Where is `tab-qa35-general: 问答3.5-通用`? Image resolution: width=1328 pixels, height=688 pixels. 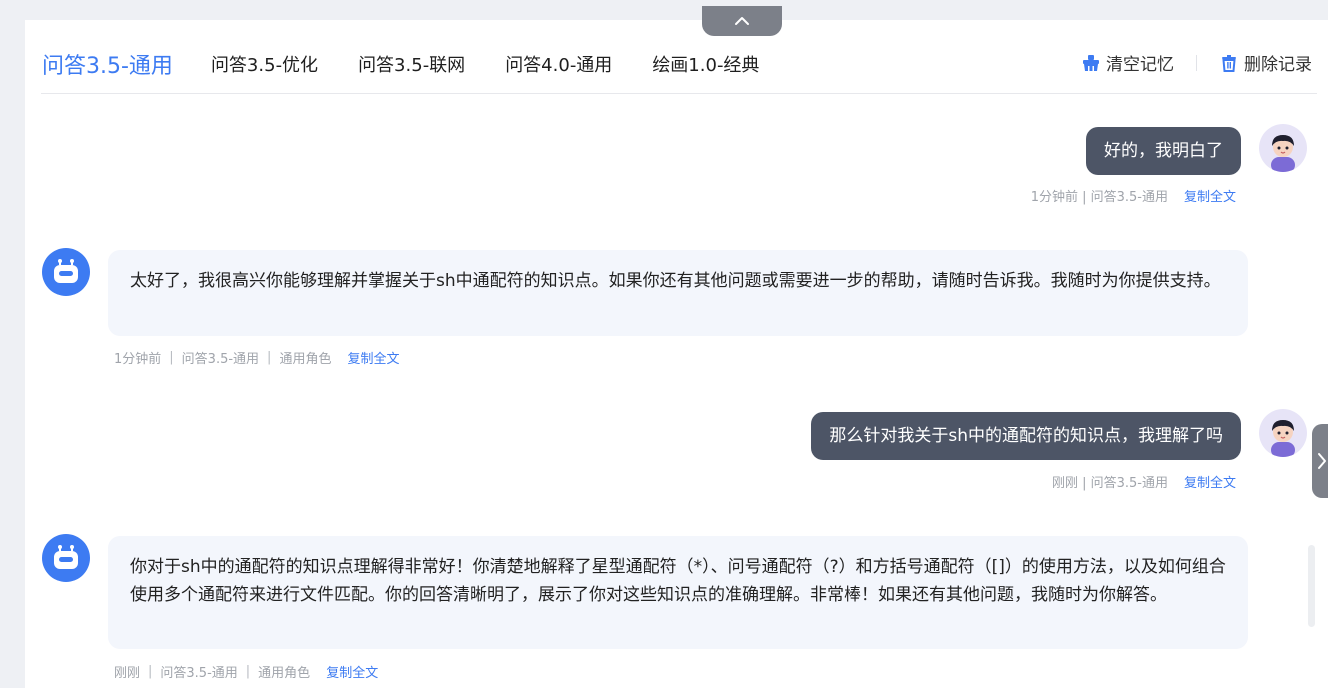 tab-qa35-general: 问答3.5-通用 is located at coordinates (107, 64).